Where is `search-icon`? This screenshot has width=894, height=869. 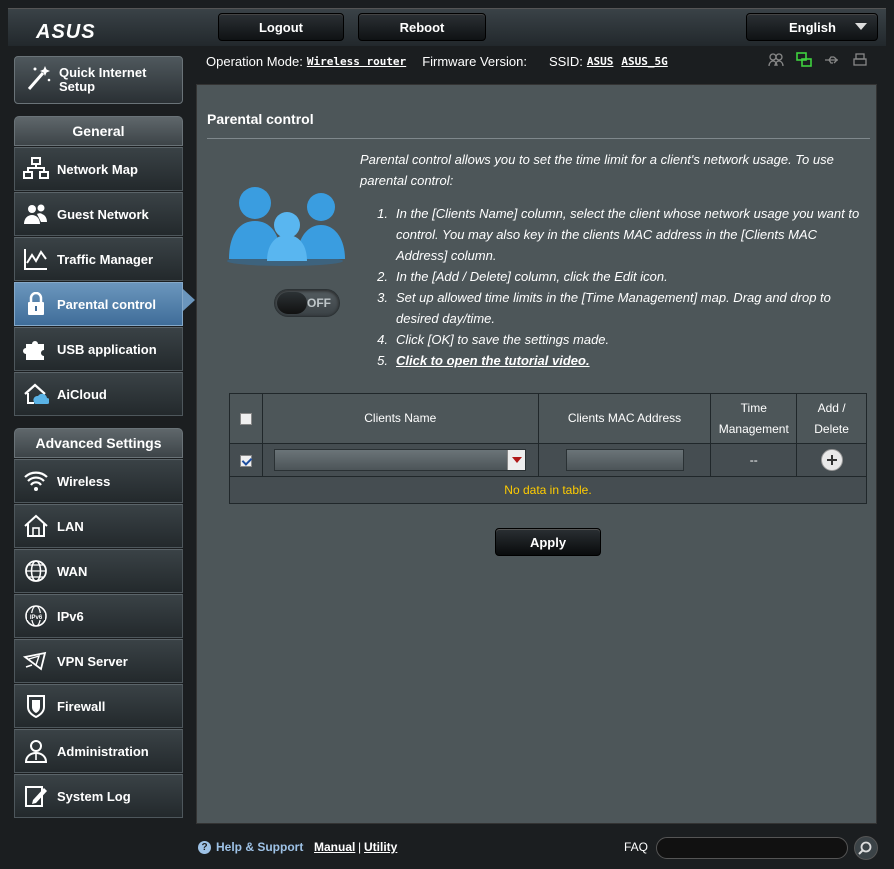
search-icon is located at coordinates (866, 848).